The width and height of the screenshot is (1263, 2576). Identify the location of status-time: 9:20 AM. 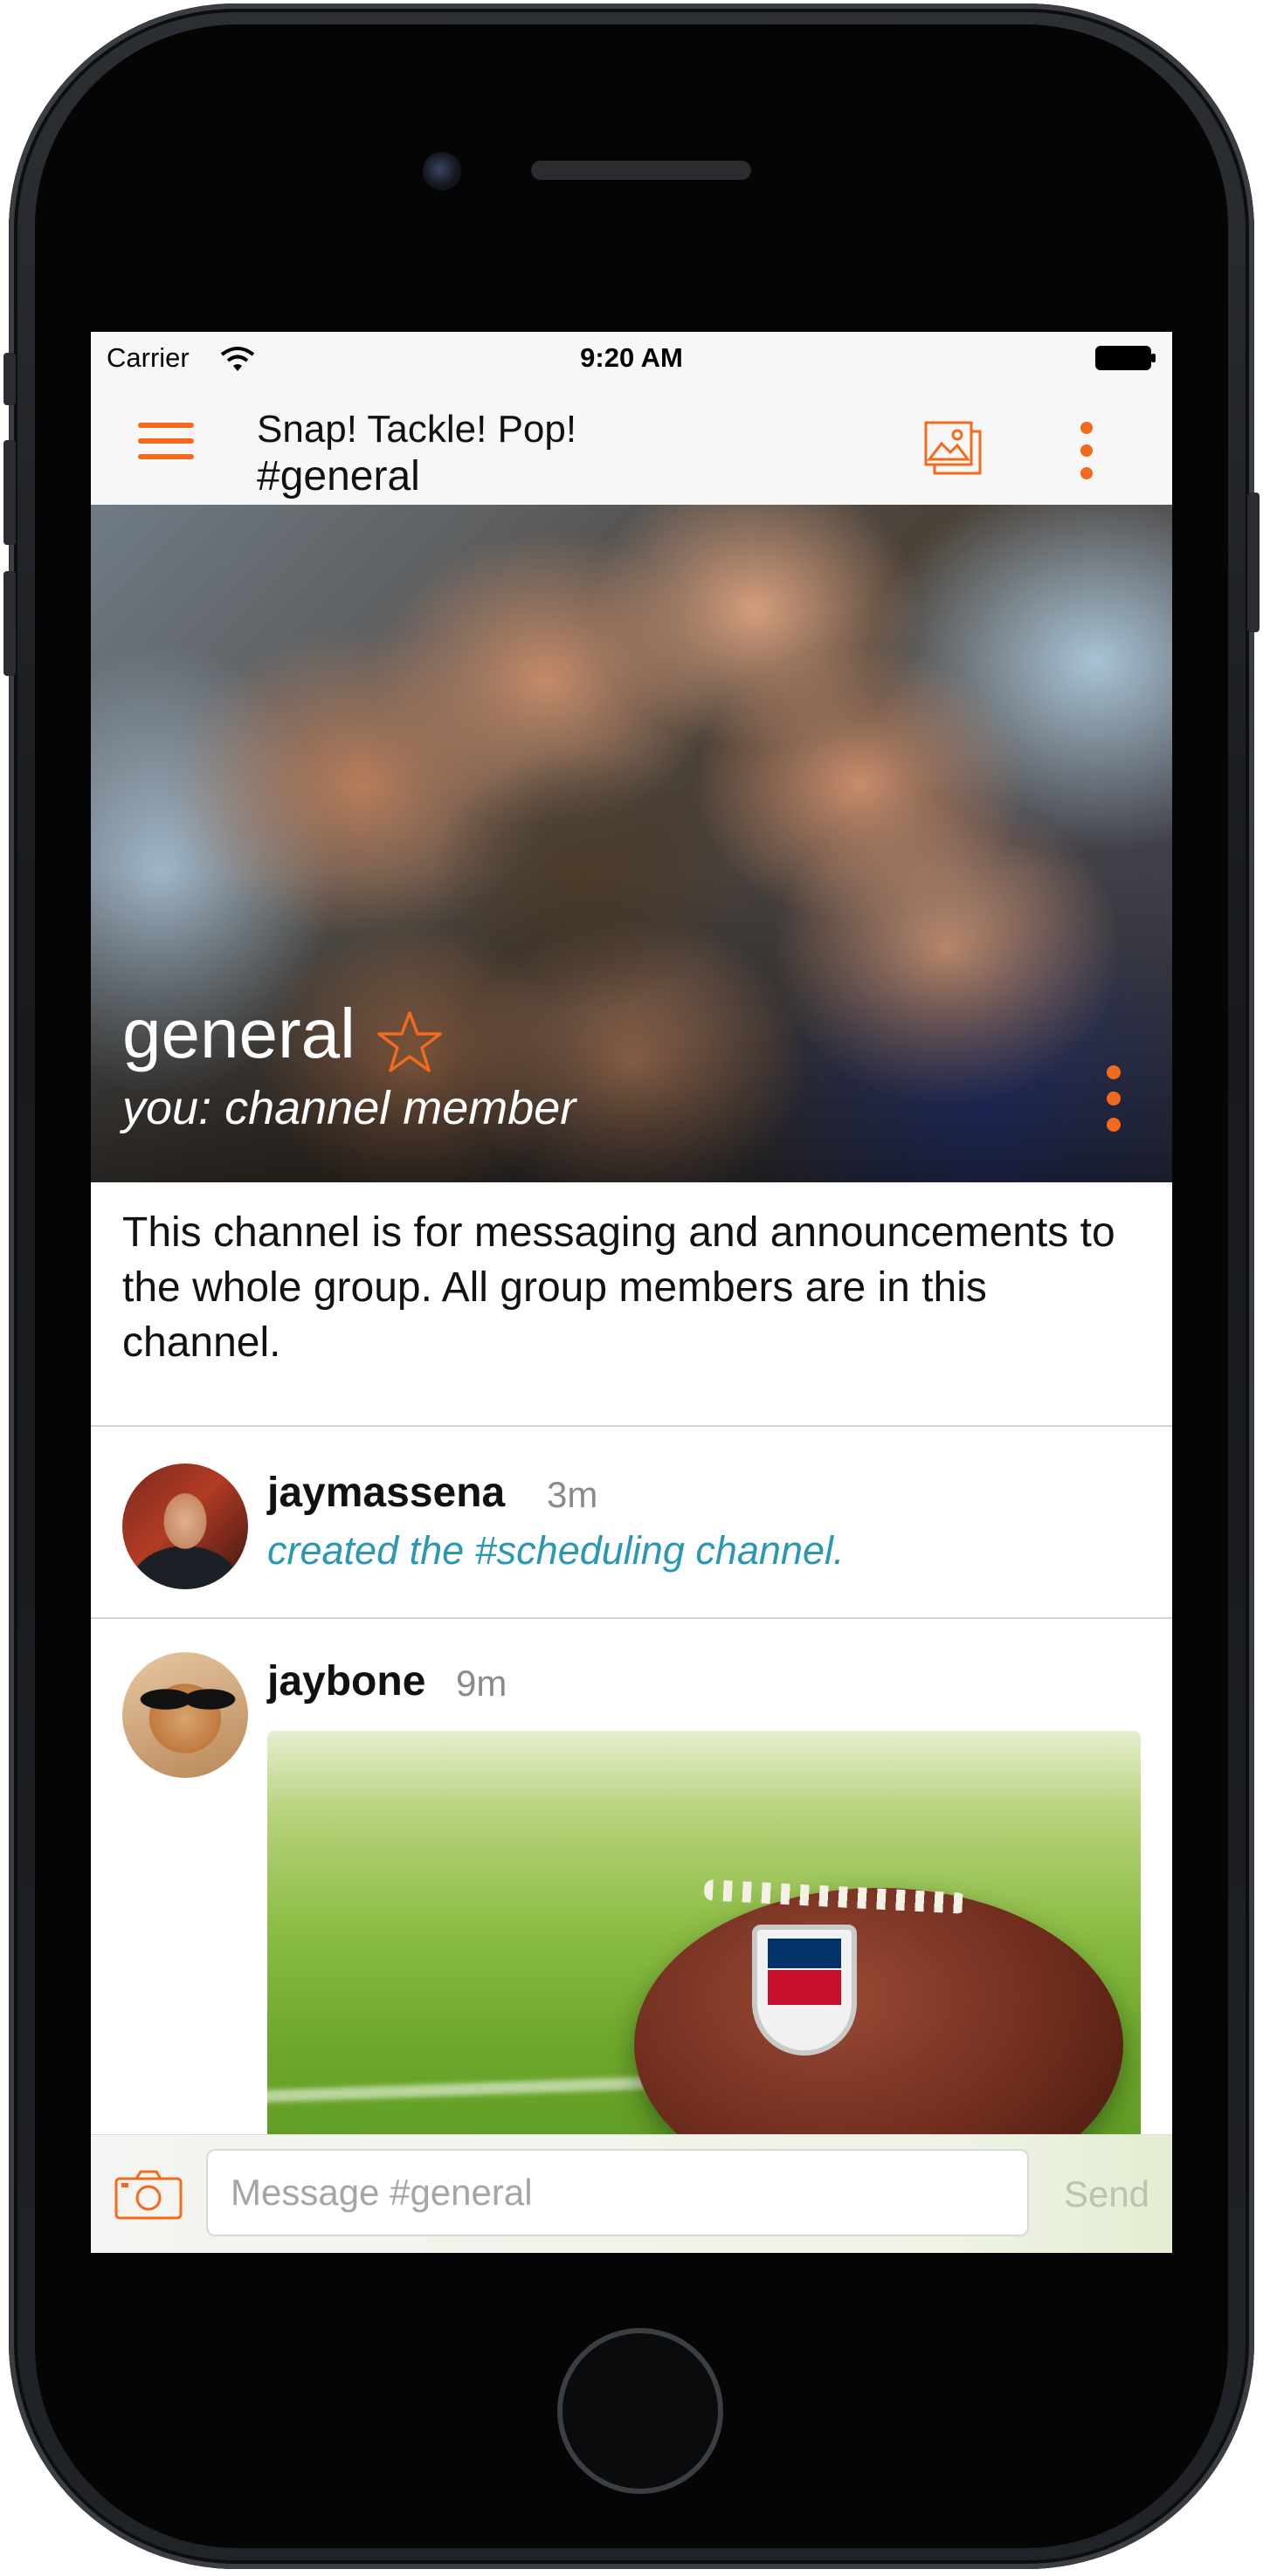
(631, 357).